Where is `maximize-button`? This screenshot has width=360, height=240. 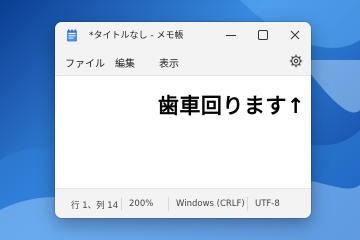
maximize-button is located at coordinates (263, 35).